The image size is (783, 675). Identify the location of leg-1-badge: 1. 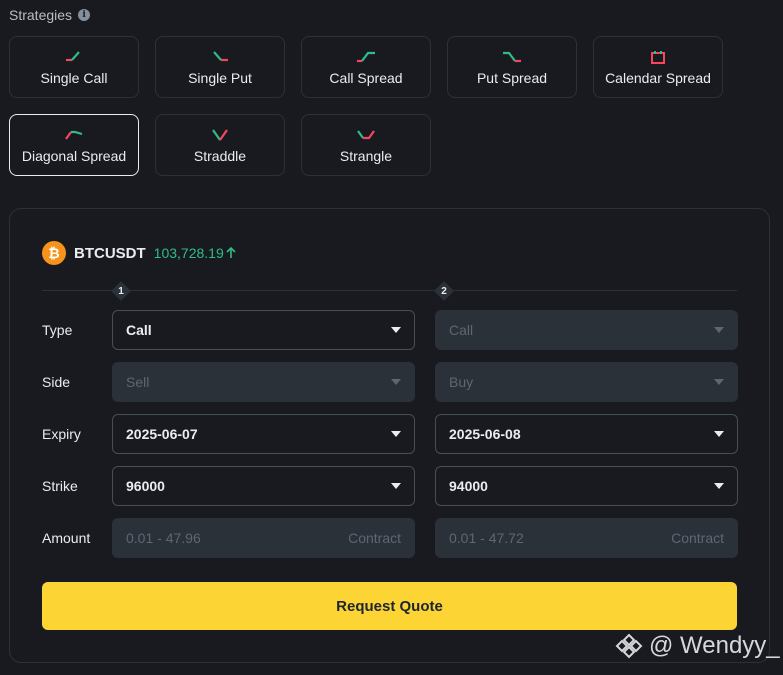
(121, 291).